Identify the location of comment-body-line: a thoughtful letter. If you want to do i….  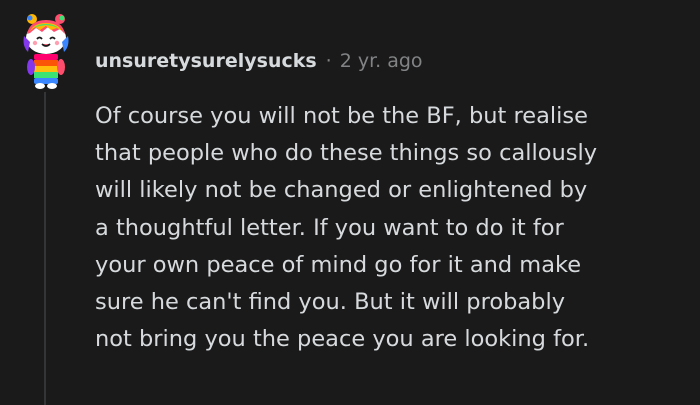
(329, 227).